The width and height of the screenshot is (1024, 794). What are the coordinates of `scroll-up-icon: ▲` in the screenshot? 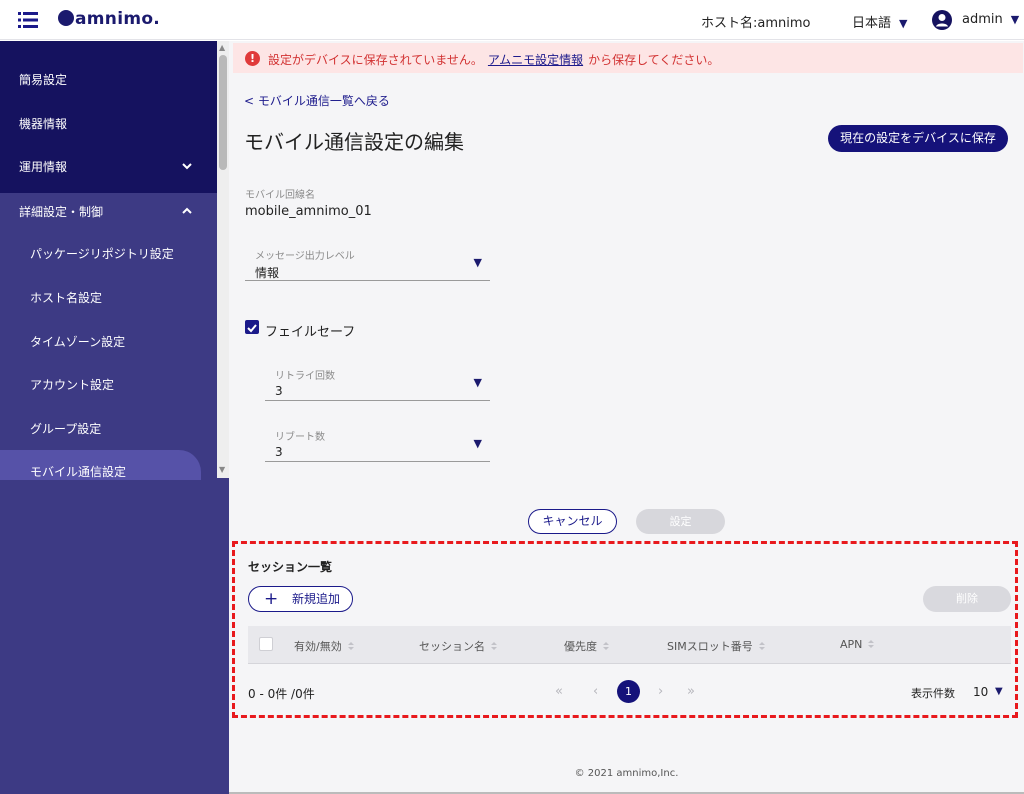 It's located at (222, 47).